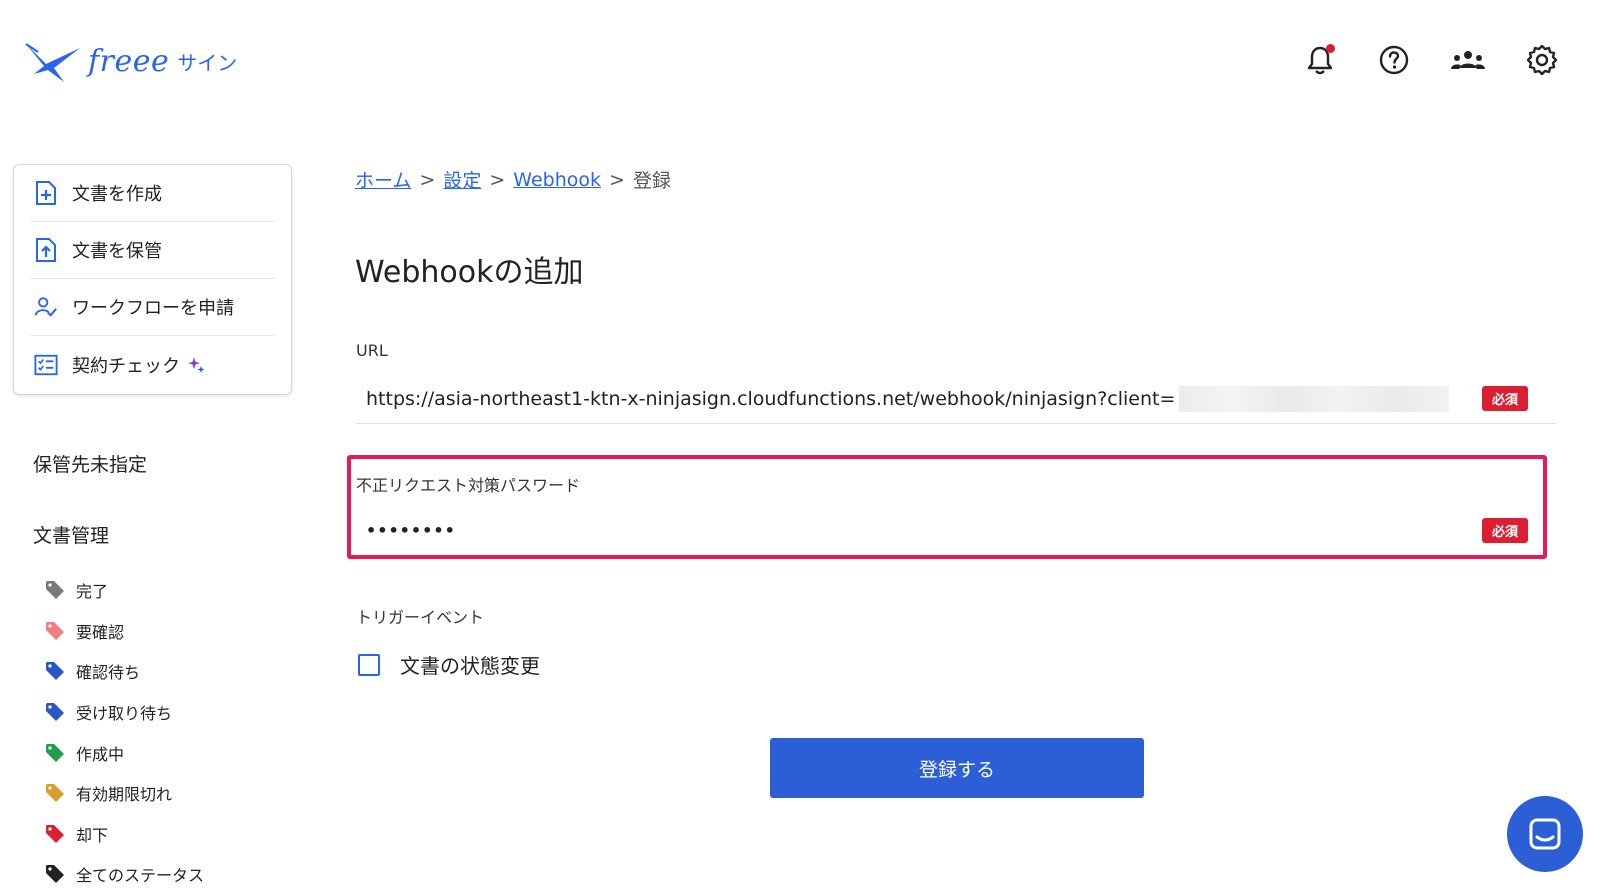  What do you see at coordinates (420, 617) in the screenshot?
I see `trigger-event-label: トリガーイベント` at bounding box center [420, 617].